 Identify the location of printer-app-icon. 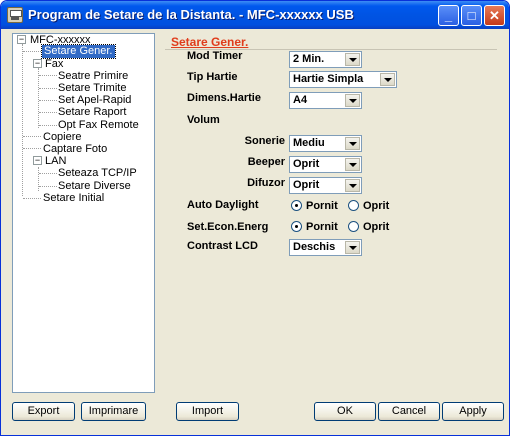
(15, 15).